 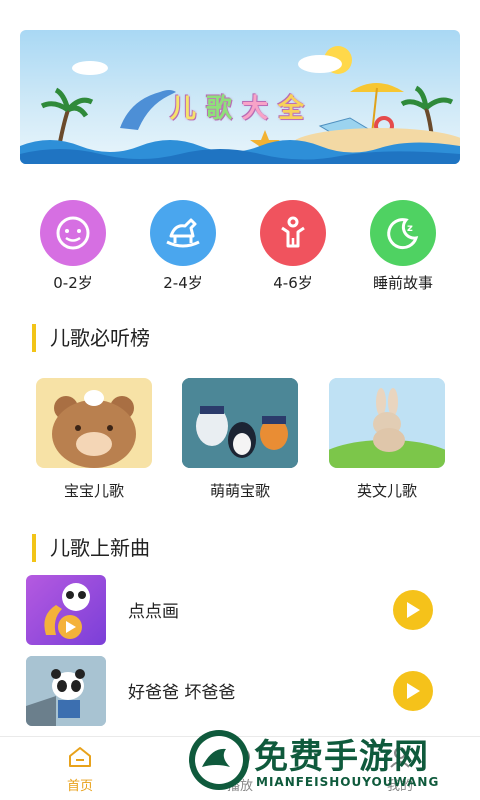 I want to click on home-icon, so click(x=80, y=757).